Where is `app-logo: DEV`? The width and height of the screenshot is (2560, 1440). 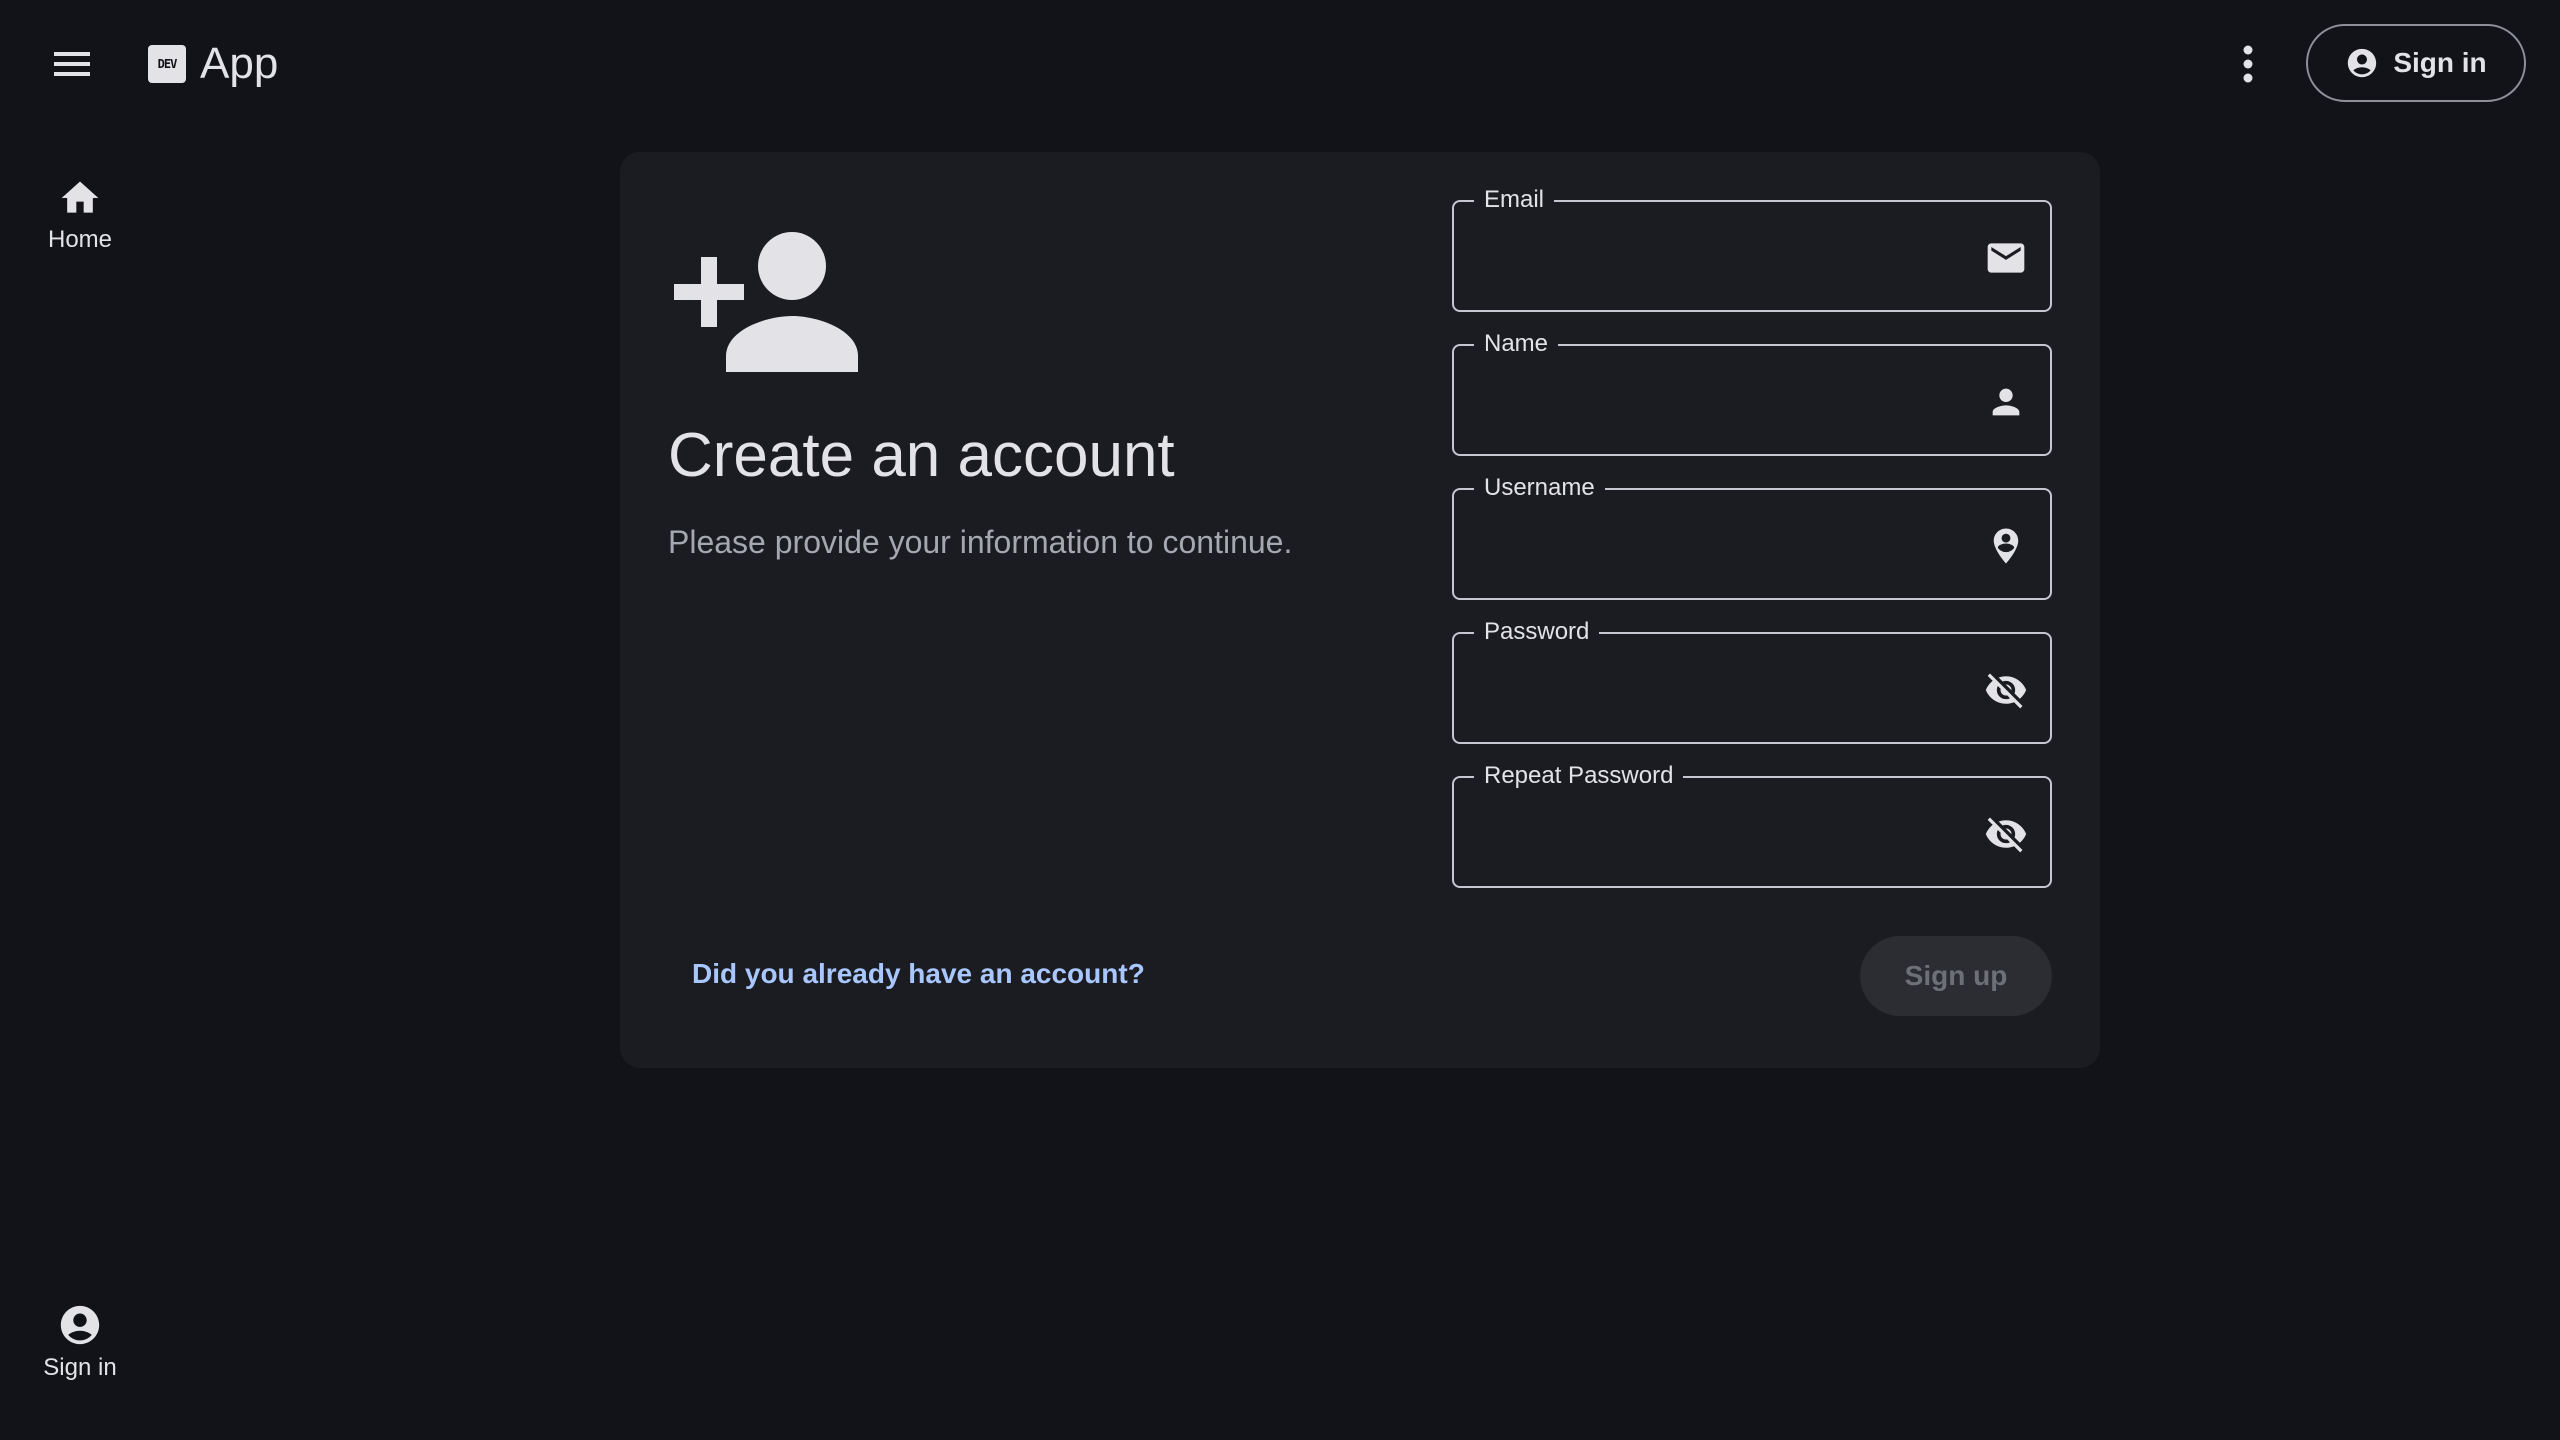
app-logo: DEV is located at coordinates (167, 64).